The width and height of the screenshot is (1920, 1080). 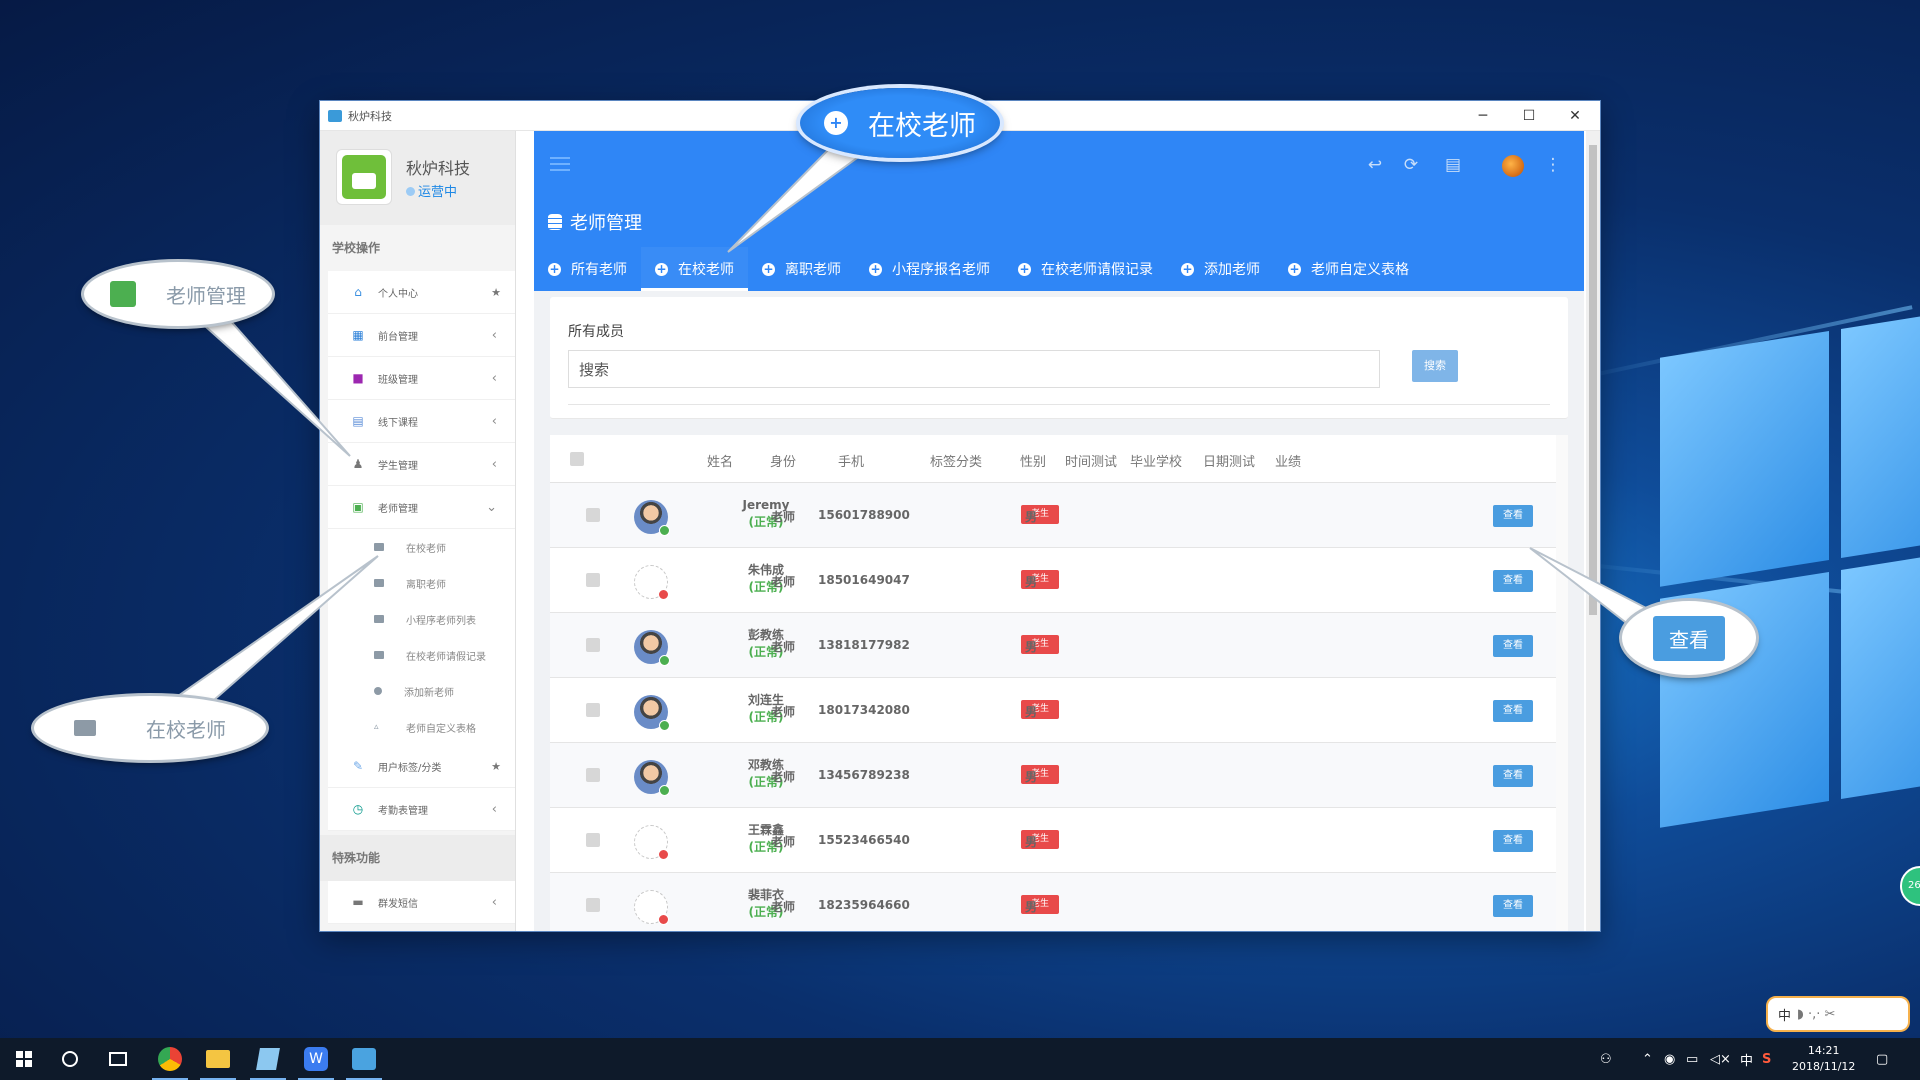 What do you see at coordinates (766, 895) in the screenshot?
I see `teacher-name: 裴菲衣` at bounding box center [766, 895].